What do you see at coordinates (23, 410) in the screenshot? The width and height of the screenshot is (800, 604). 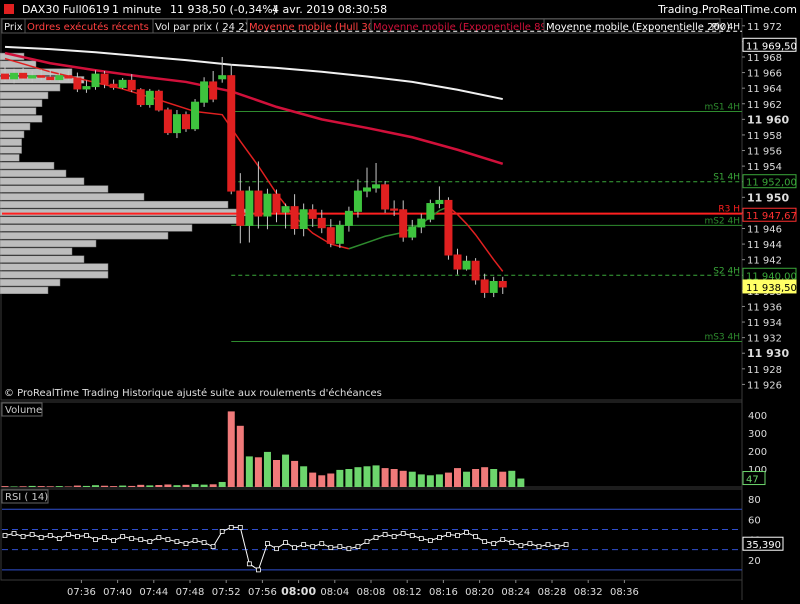 I see `volume-title: Volume` at bounding box center [23, 410].